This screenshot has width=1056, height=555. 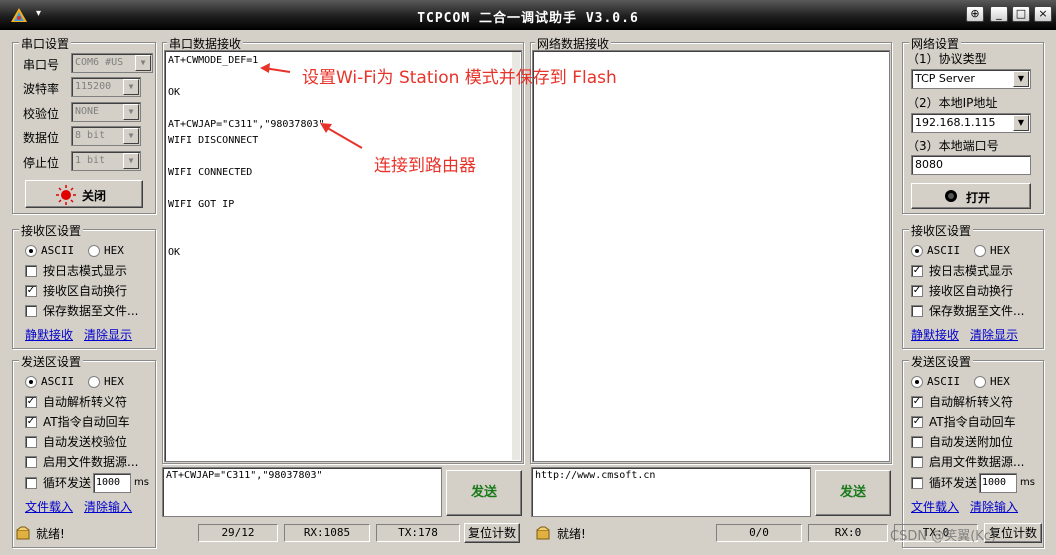 I want to click on receive-hex-radio: HEX, so click(x=106, y=251).